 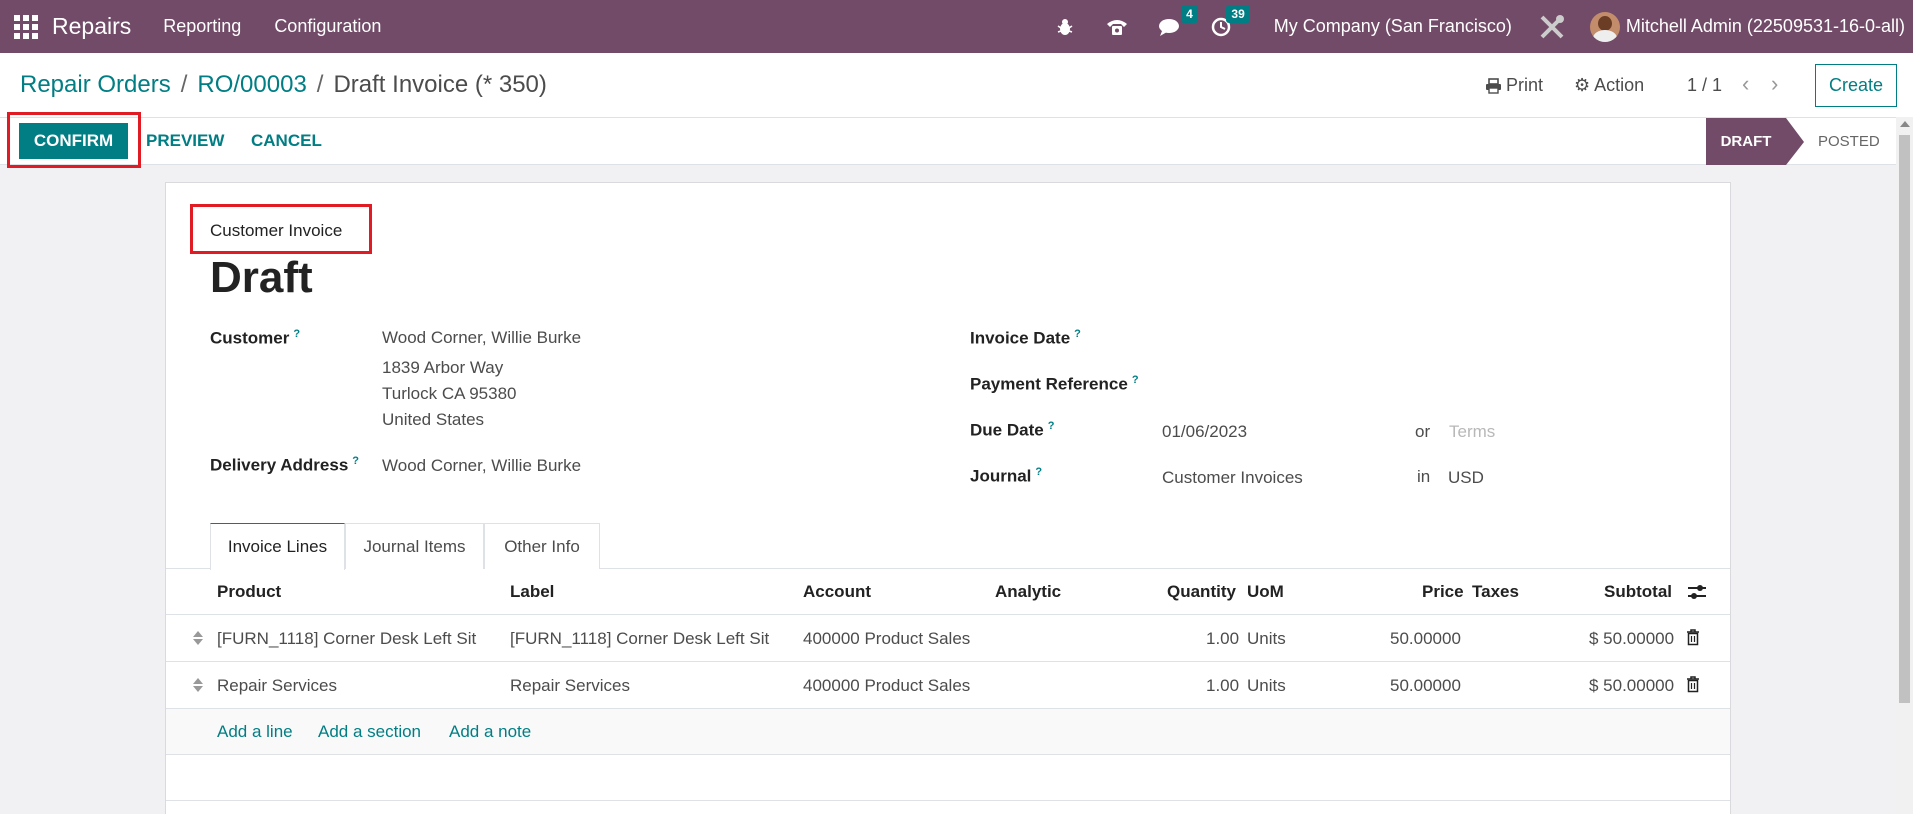 I want to click on invoice-title: Draft, so click(x=261, y=277).